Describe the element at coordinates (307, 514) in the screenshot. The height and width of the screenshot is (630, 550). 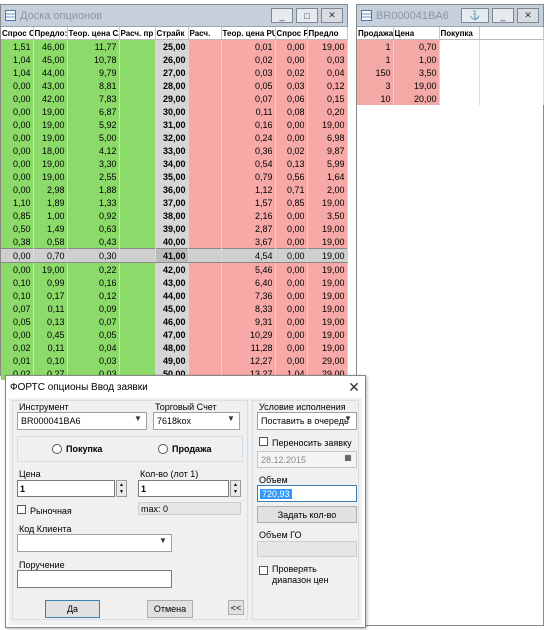
I see `set-qty-button: Задать кол-во` at that location.